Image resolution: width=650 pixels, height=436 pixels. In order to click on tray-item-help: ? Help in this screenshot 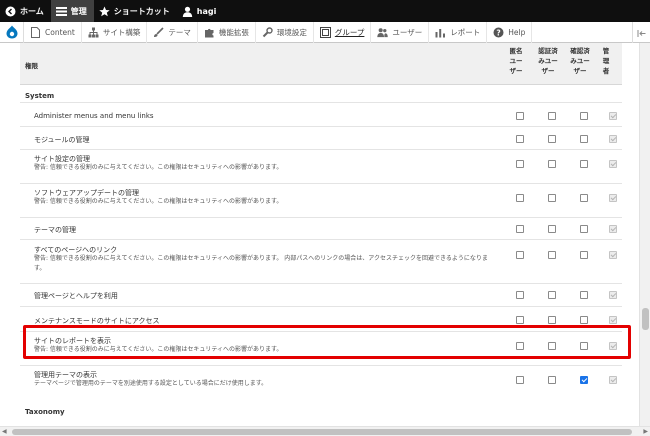, I will do `click(510, 32)`.